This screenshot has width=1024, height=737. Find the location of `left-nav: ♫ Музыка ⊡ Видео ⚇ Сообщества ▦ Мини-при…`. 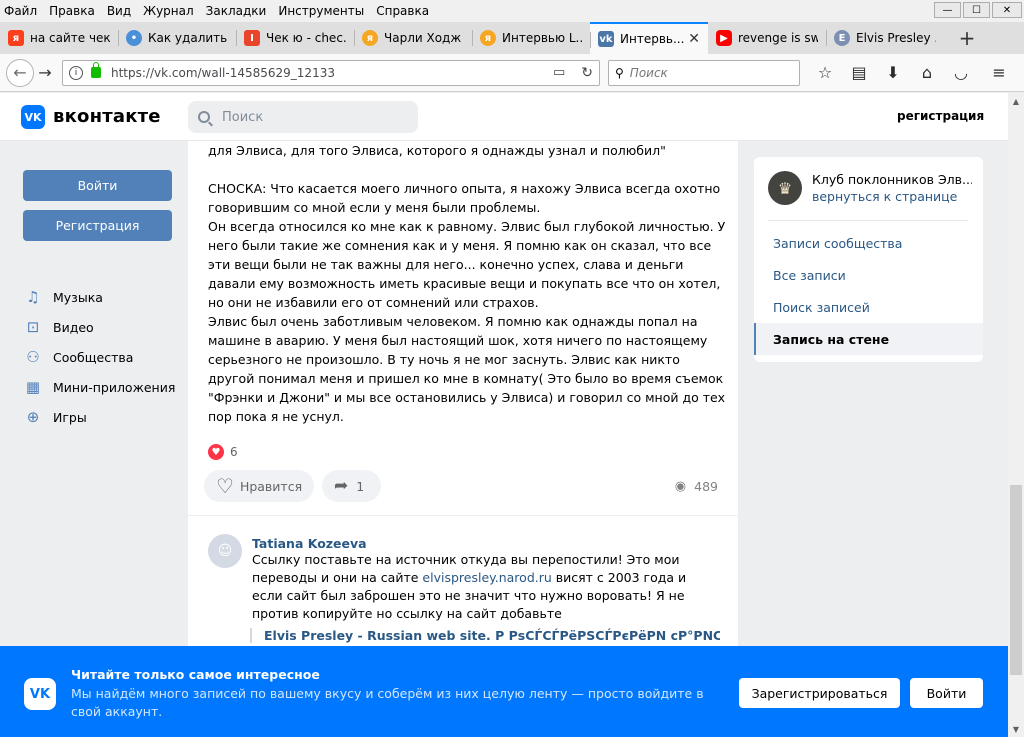

left-nav: ♫ Музыка ⊡ Видео ⚇ Сообщества ▦ Мини-при… is located at coordinates (99, 357).